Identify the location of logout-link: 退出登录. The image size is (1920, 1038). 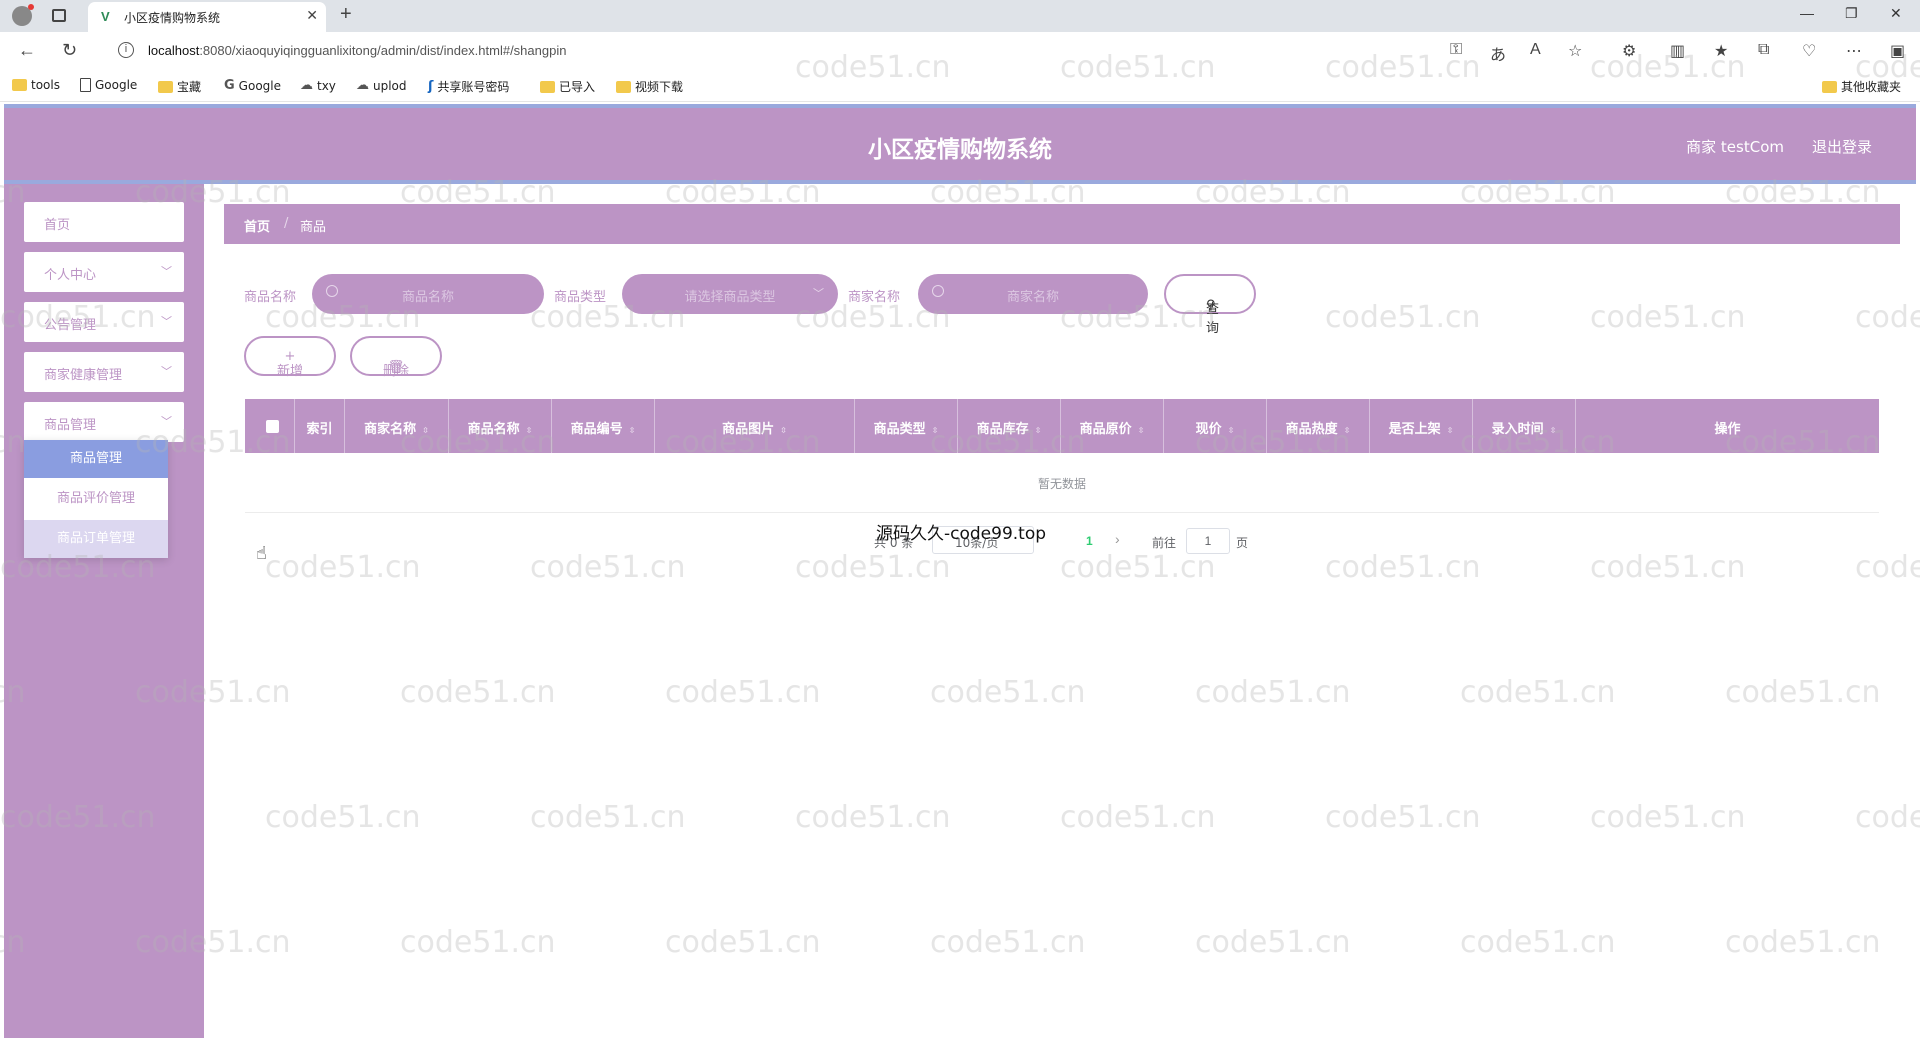
(1842, 146).